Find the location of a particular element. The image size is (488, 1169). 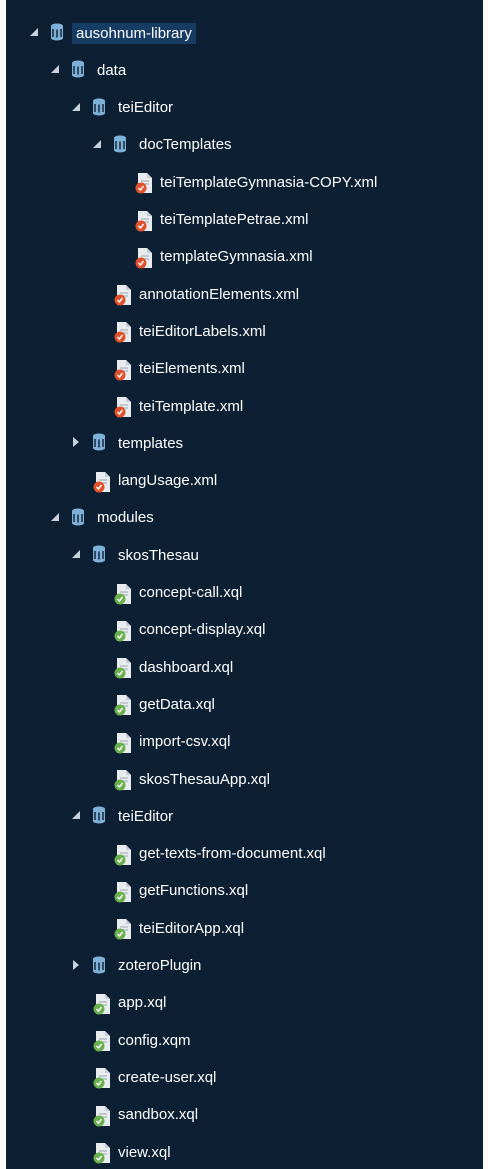

tree-item-label: teiElements.xml is located at coordinates (192, 369).